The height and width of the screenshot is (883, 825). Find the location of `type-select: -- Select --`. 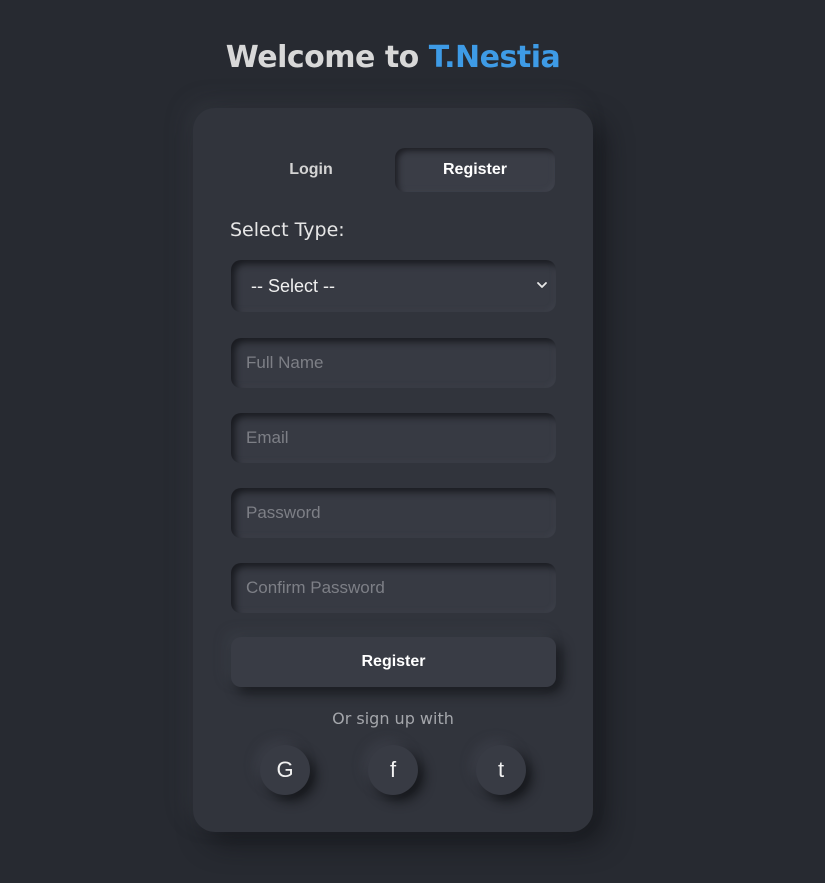

type-select: -- Select -- is located at coordinates (393, 286).